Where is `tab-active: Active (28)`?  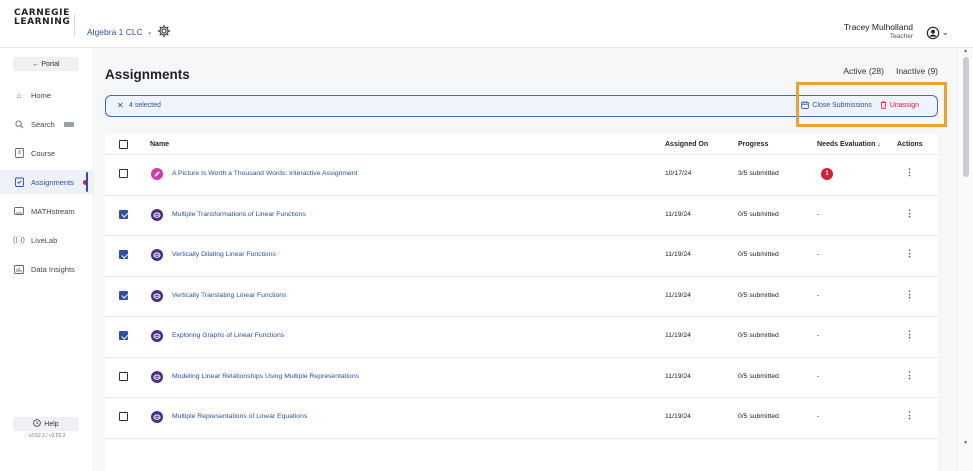
tab-active: Active (28) is located at coordinates (863, 71).